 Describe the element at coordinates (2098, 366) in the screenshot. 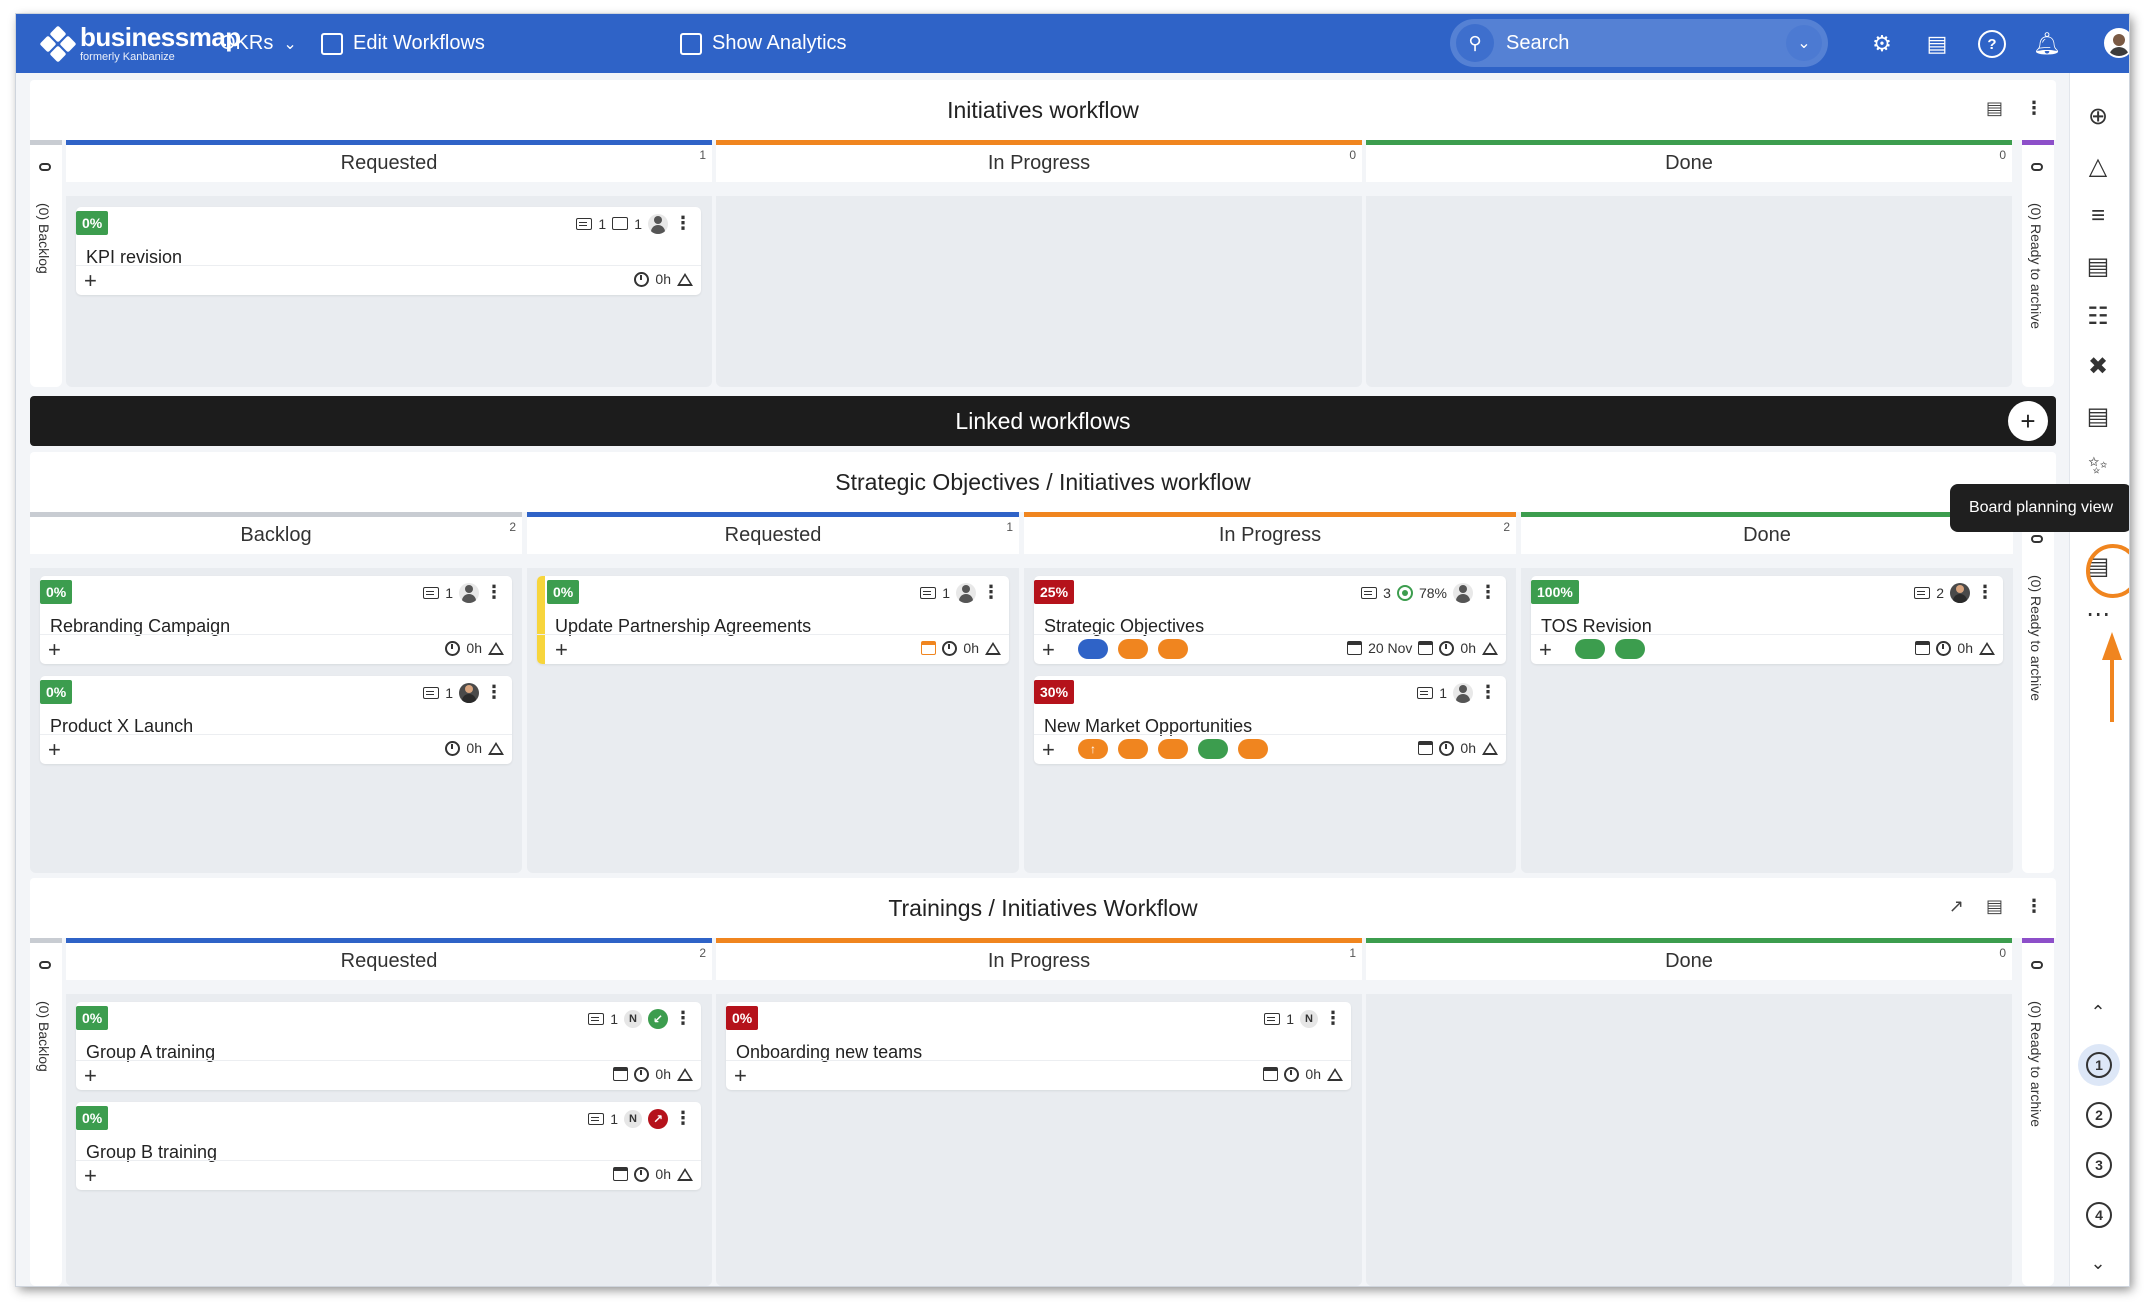

I see `tools-icon: ✖` at that location.